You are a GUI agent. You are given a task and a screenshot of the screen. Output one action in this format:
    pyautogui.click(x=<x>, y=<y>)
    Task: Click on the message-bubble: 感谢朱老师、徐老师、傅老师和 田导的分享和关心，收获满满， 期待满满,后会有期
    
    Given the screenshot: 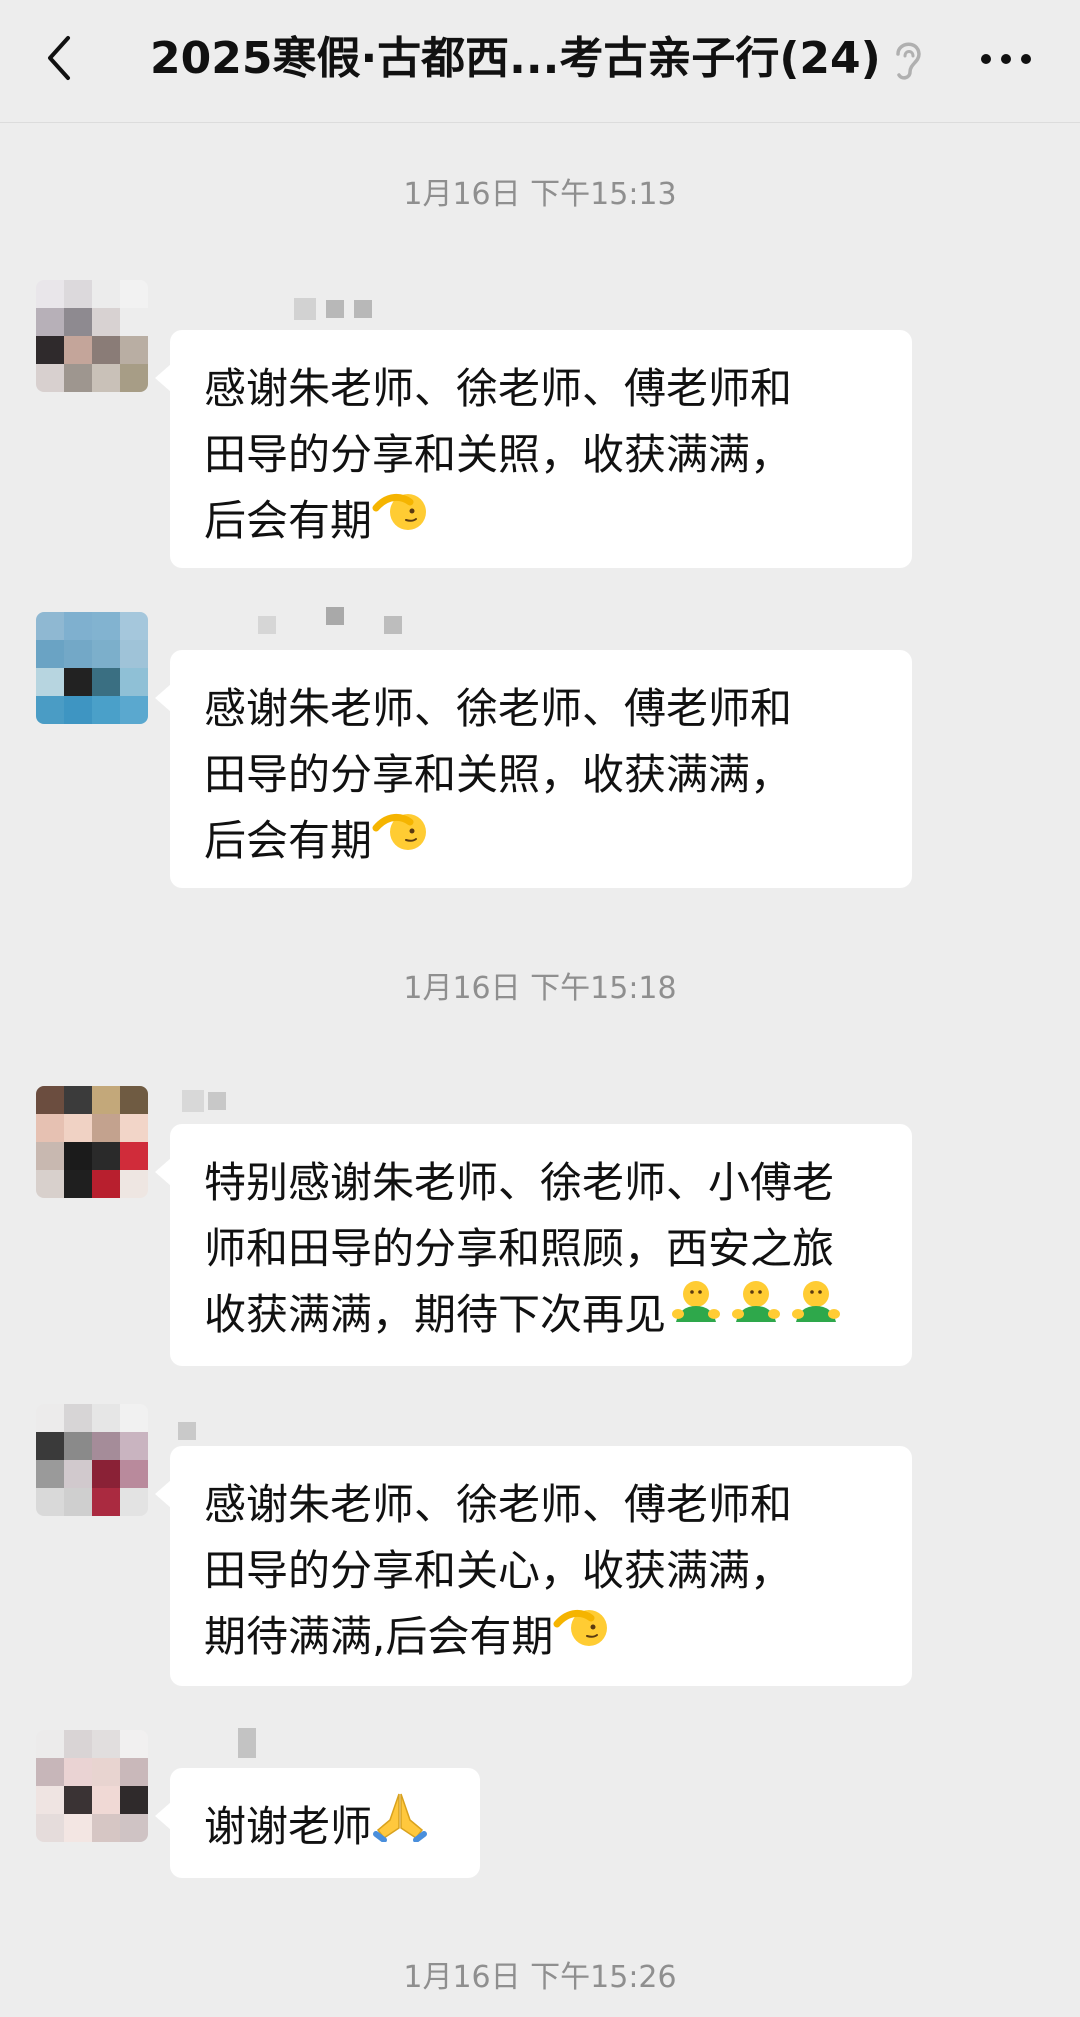 What is the action you would take?
    pyautogui.click(x=533, y=1566)
    